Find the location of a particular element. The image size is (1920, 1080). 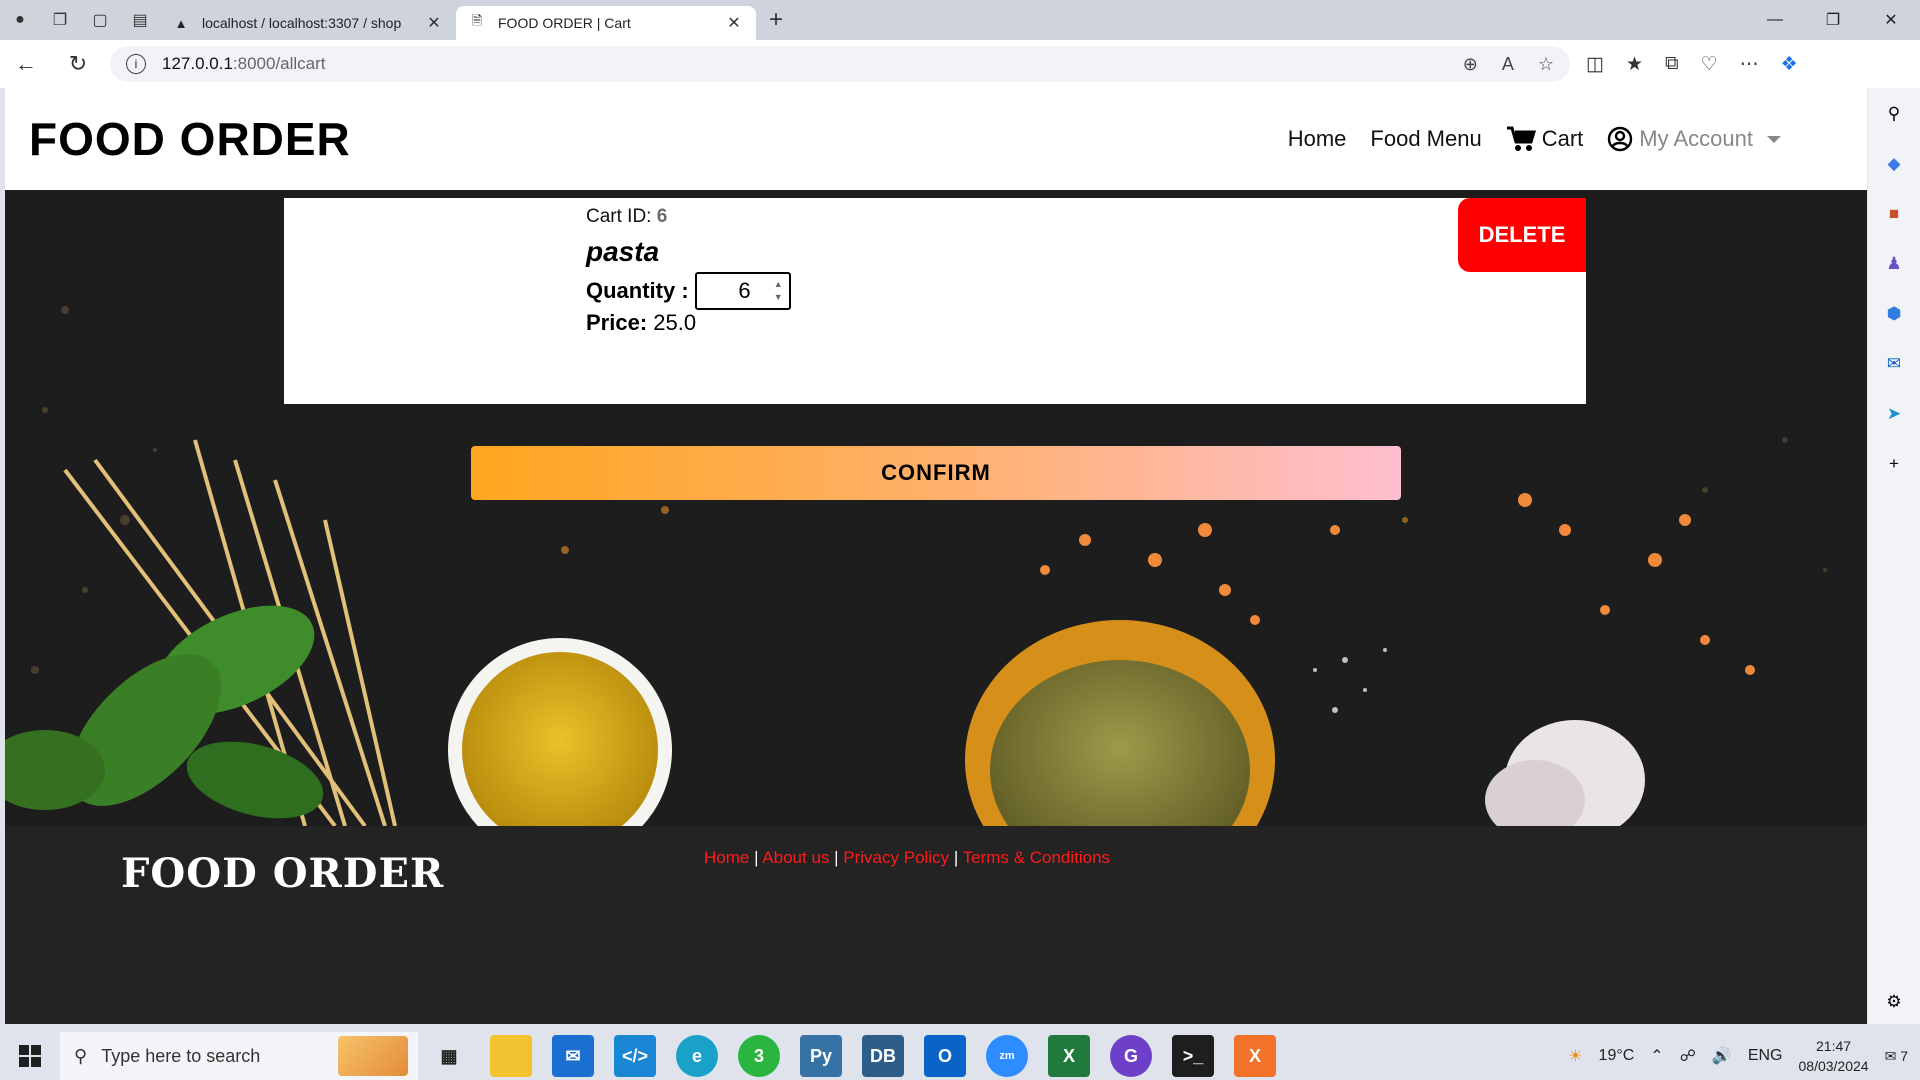

browser-sidebar: ⚲ ◆ ■ ♟ ⬢ ✉ ➤ + ⚙ is located at coordinates (1894, 556).